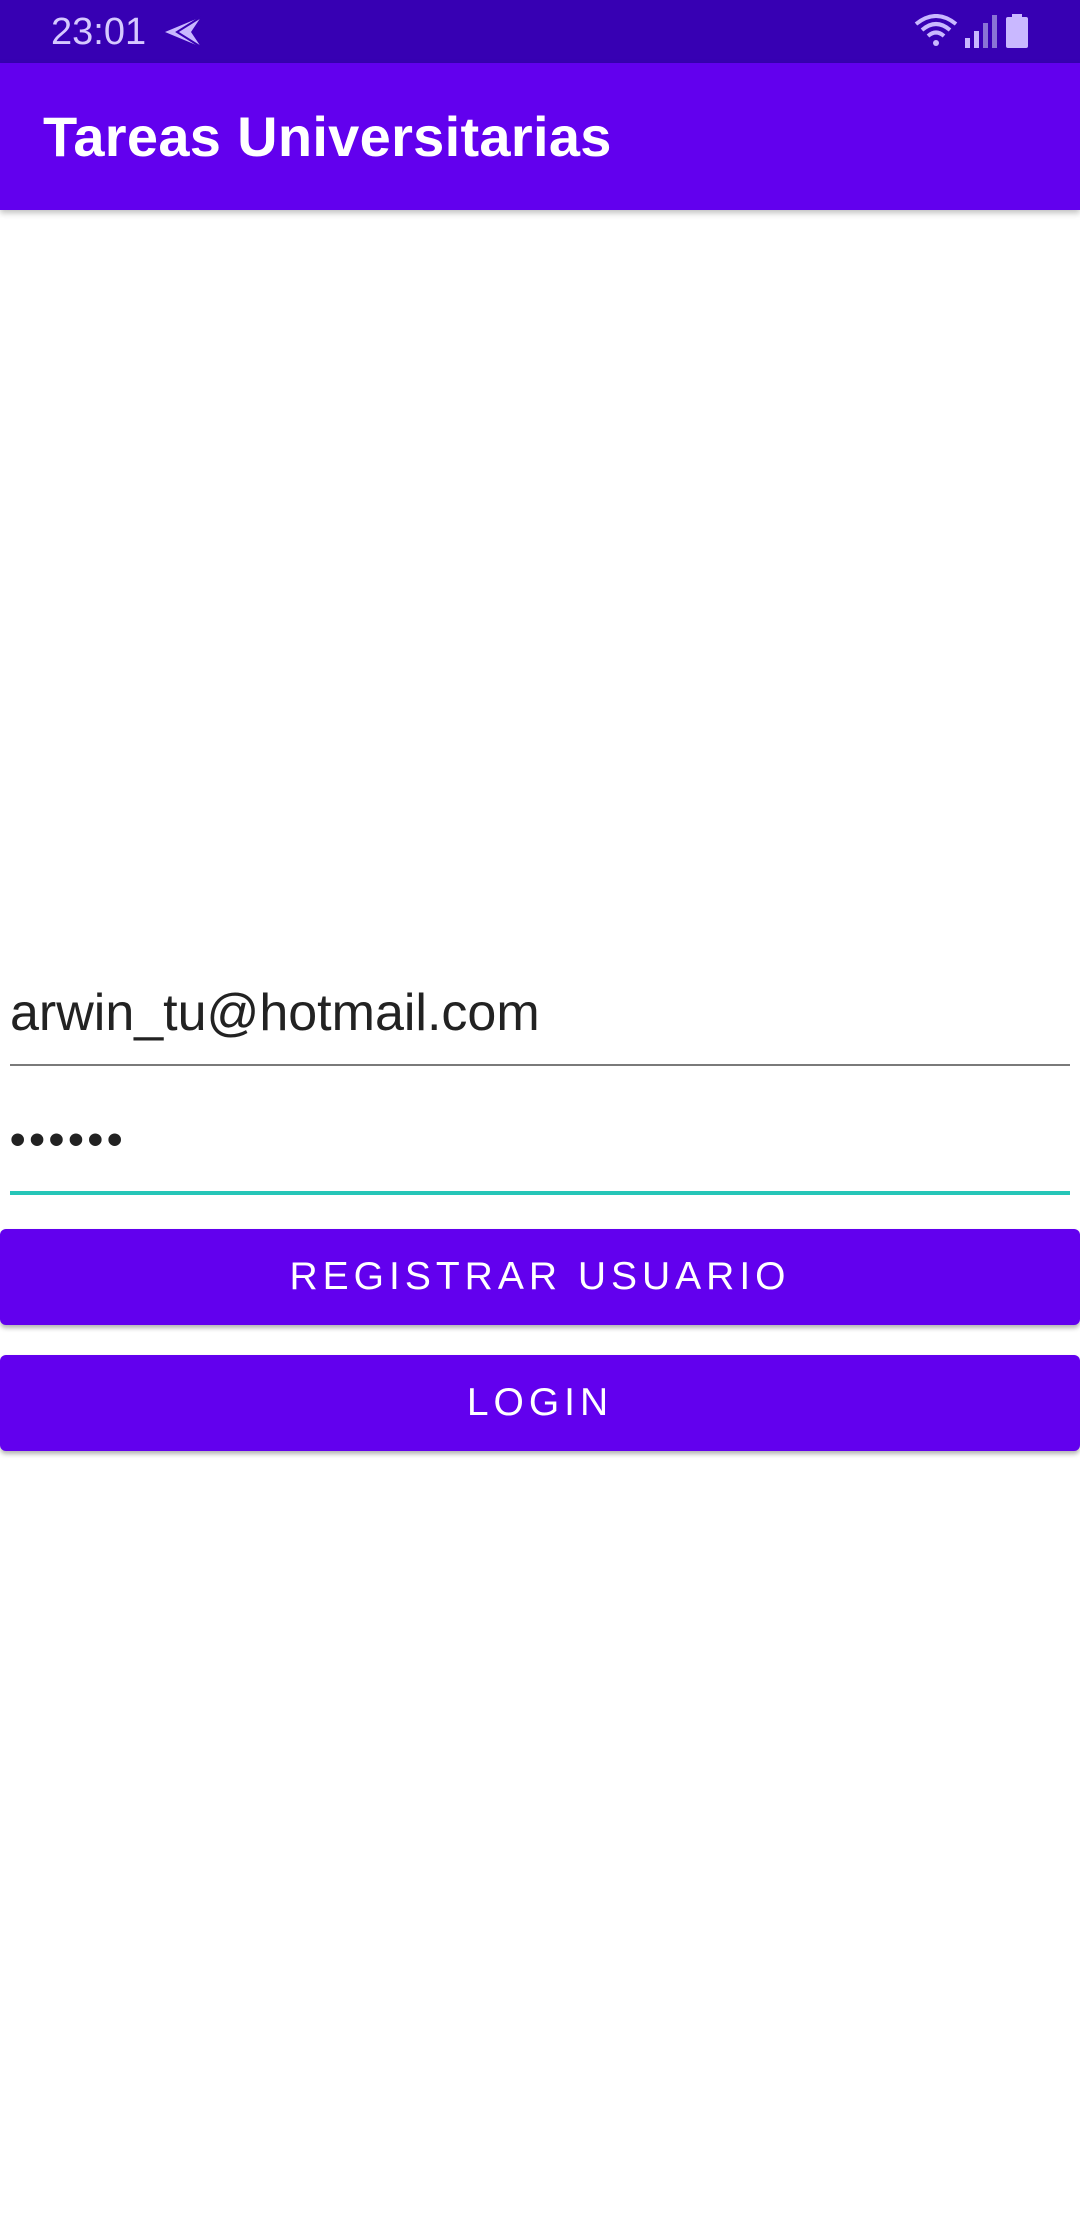  I want to click on password-underline, so click(540, 1193).